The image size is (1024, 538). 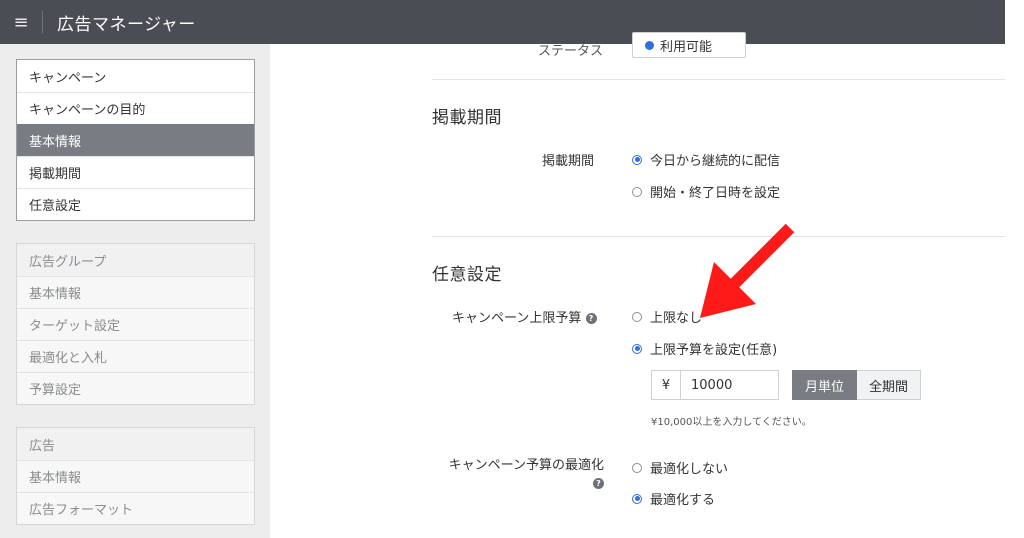 What do you see at coordinates (714, 350) in the screenshot?
I see `radio-label: 上限予算を設定(任意)` at bounding box center [714, 350].